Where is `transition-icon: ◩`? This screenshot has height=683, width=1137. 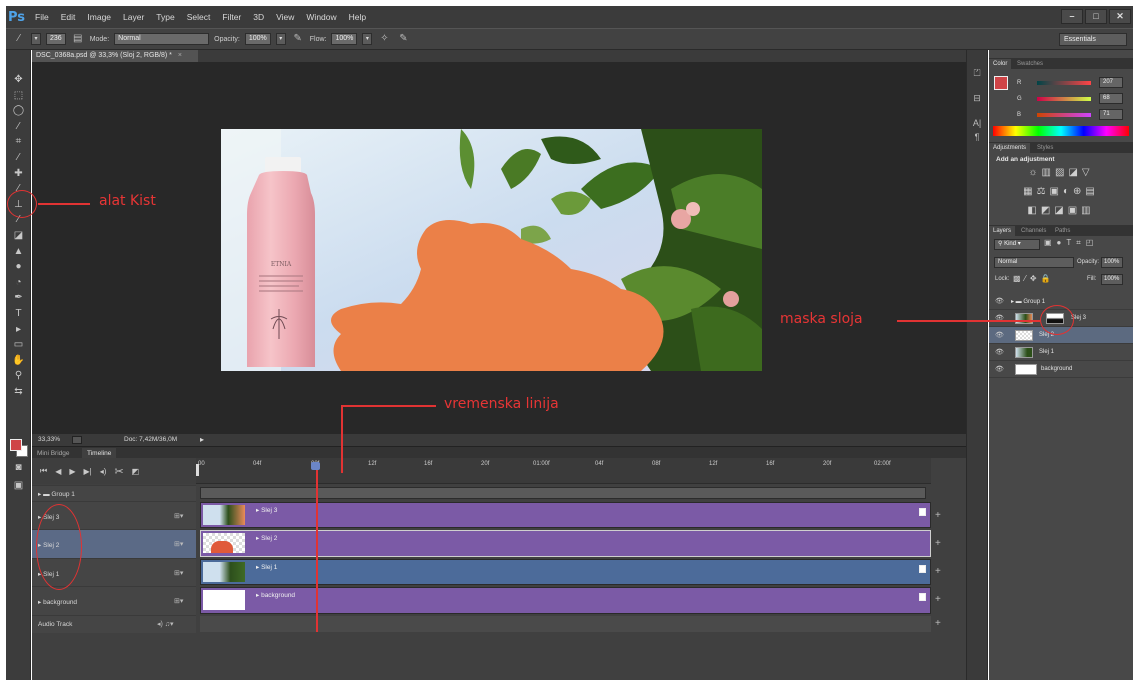 transition-icon: ◩ is located at coordinates (136, 471).